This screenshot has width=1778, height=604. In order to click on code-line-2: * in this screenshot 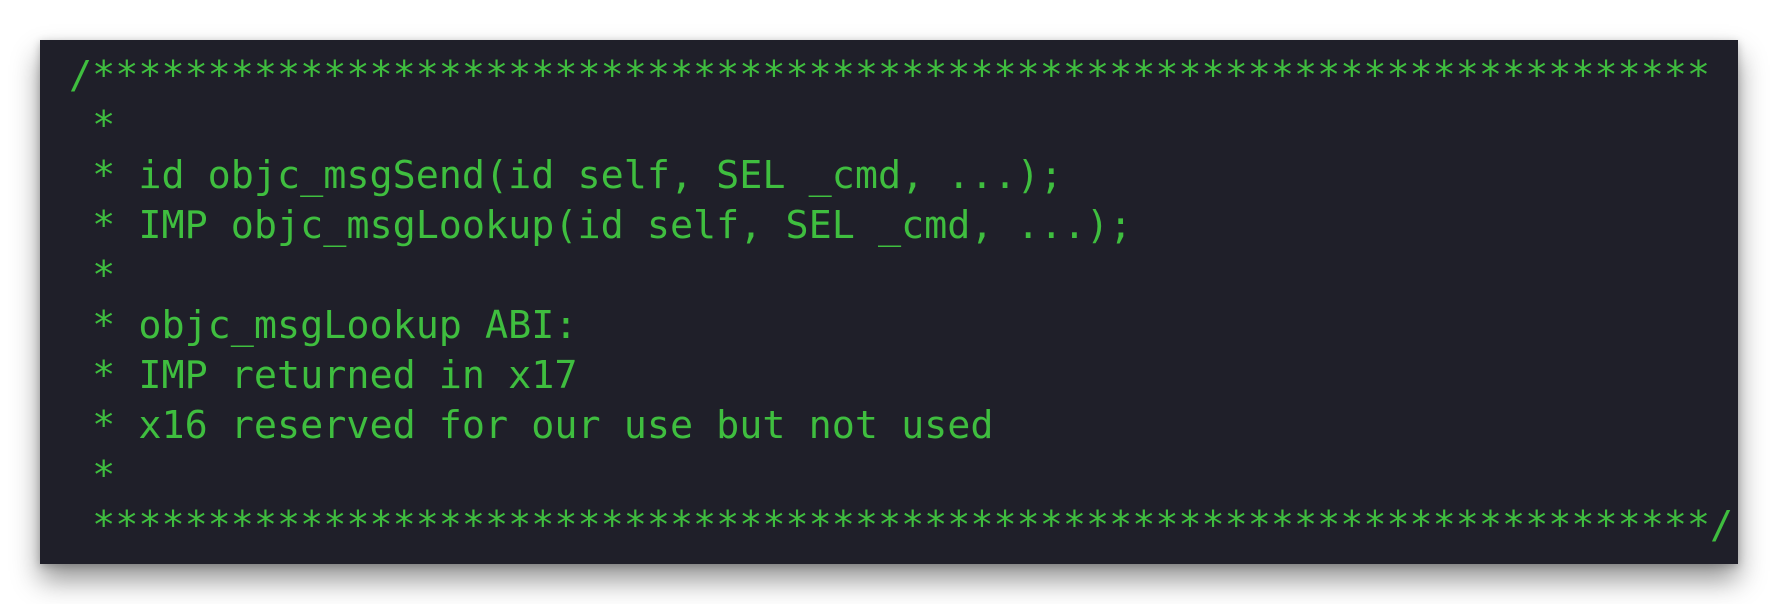, I will do `click(92, 125)`.